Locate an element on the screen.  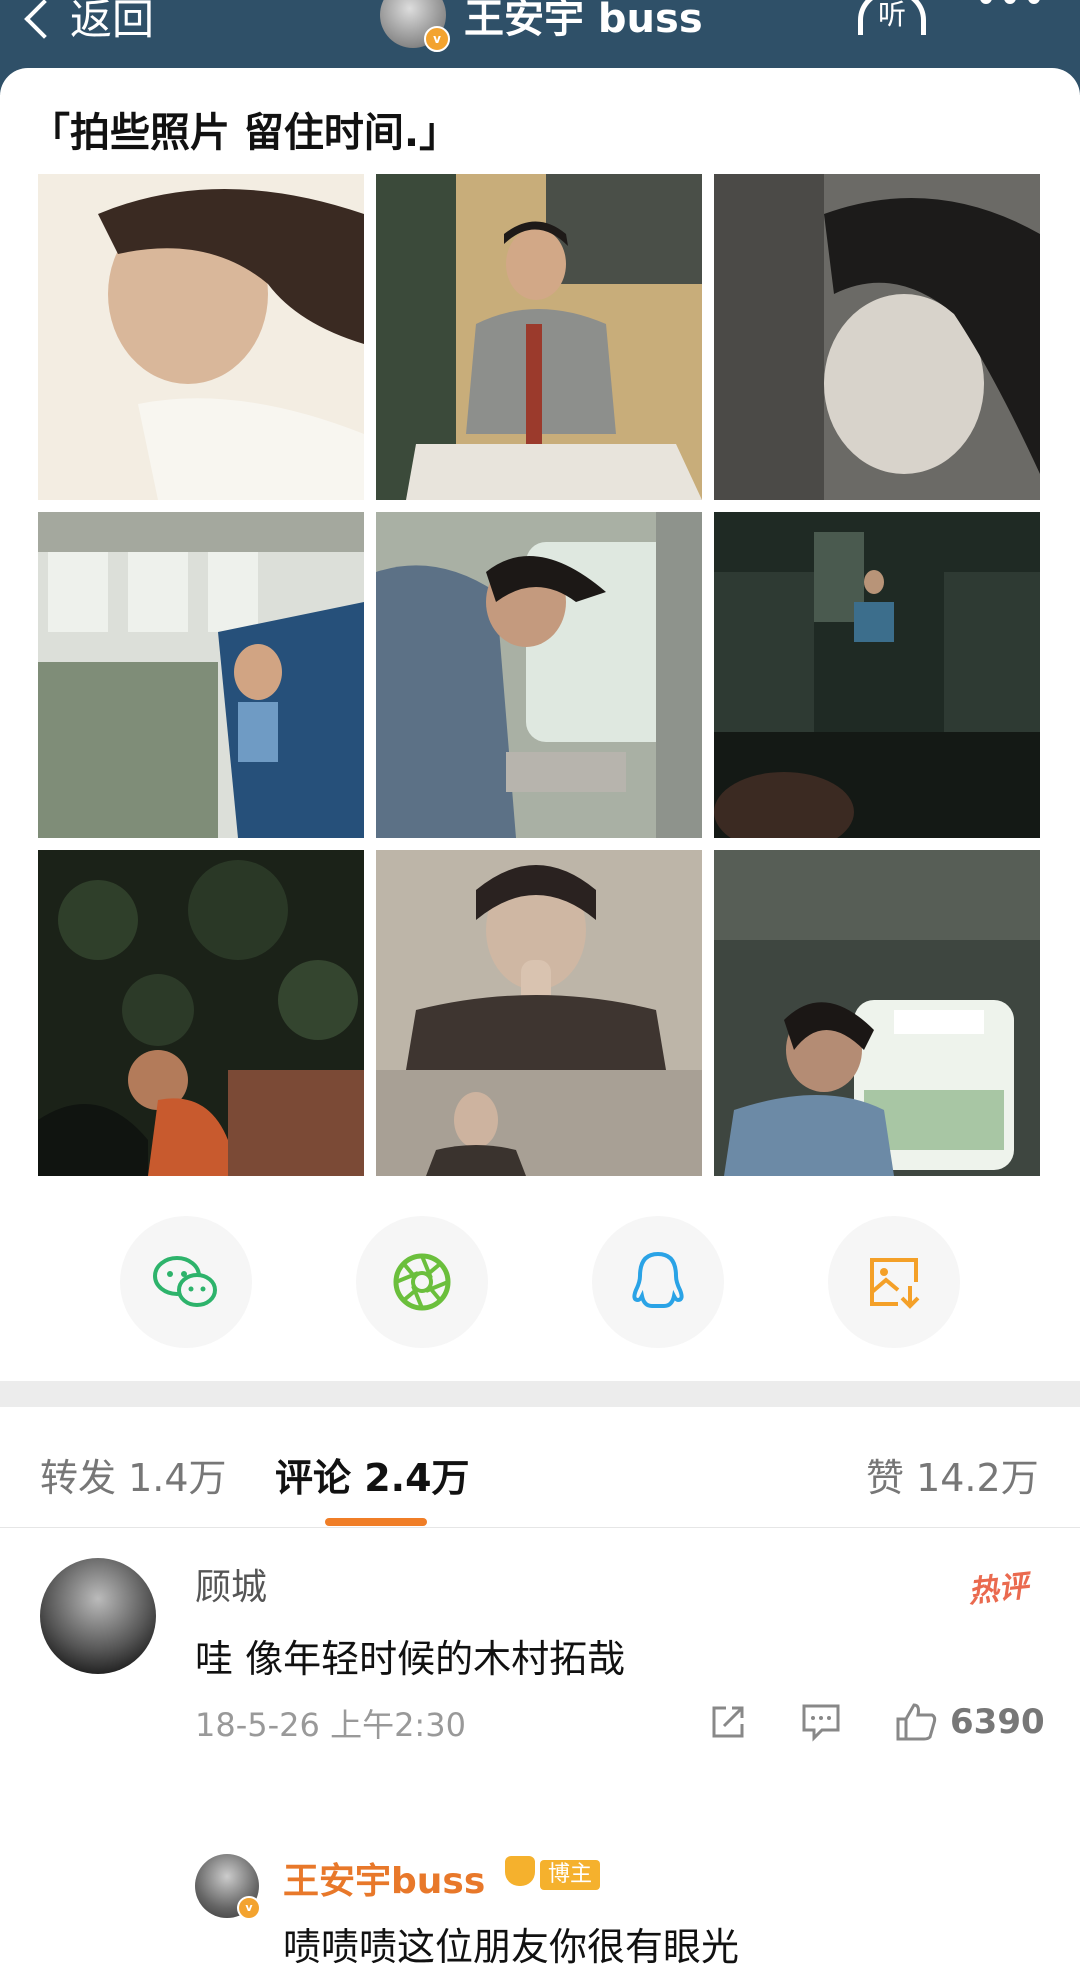
chevron-left-icon is located at coordinates (44, 19).